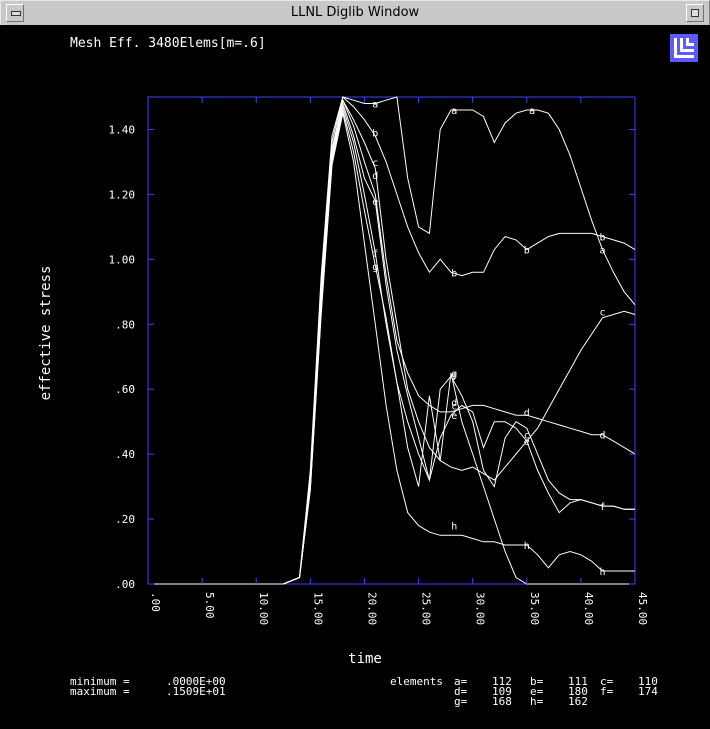 This screenshot has height=729, width=710. Describe the element at coordinates (371, 608) in the screenshot. I see `x-tick-label: 20.00` at that location.